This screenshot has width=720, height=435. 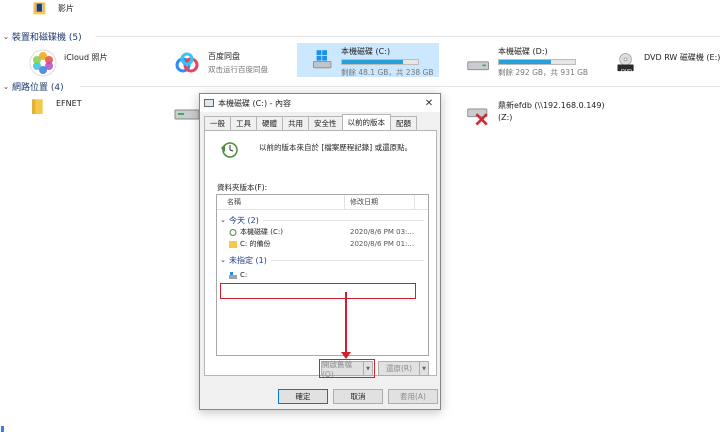 What do you see at coordinates (47, 37) in the screenshot?
I see `devices-header-label: 裝置和磁碟機 (5)` at bounding box center [47, 37].